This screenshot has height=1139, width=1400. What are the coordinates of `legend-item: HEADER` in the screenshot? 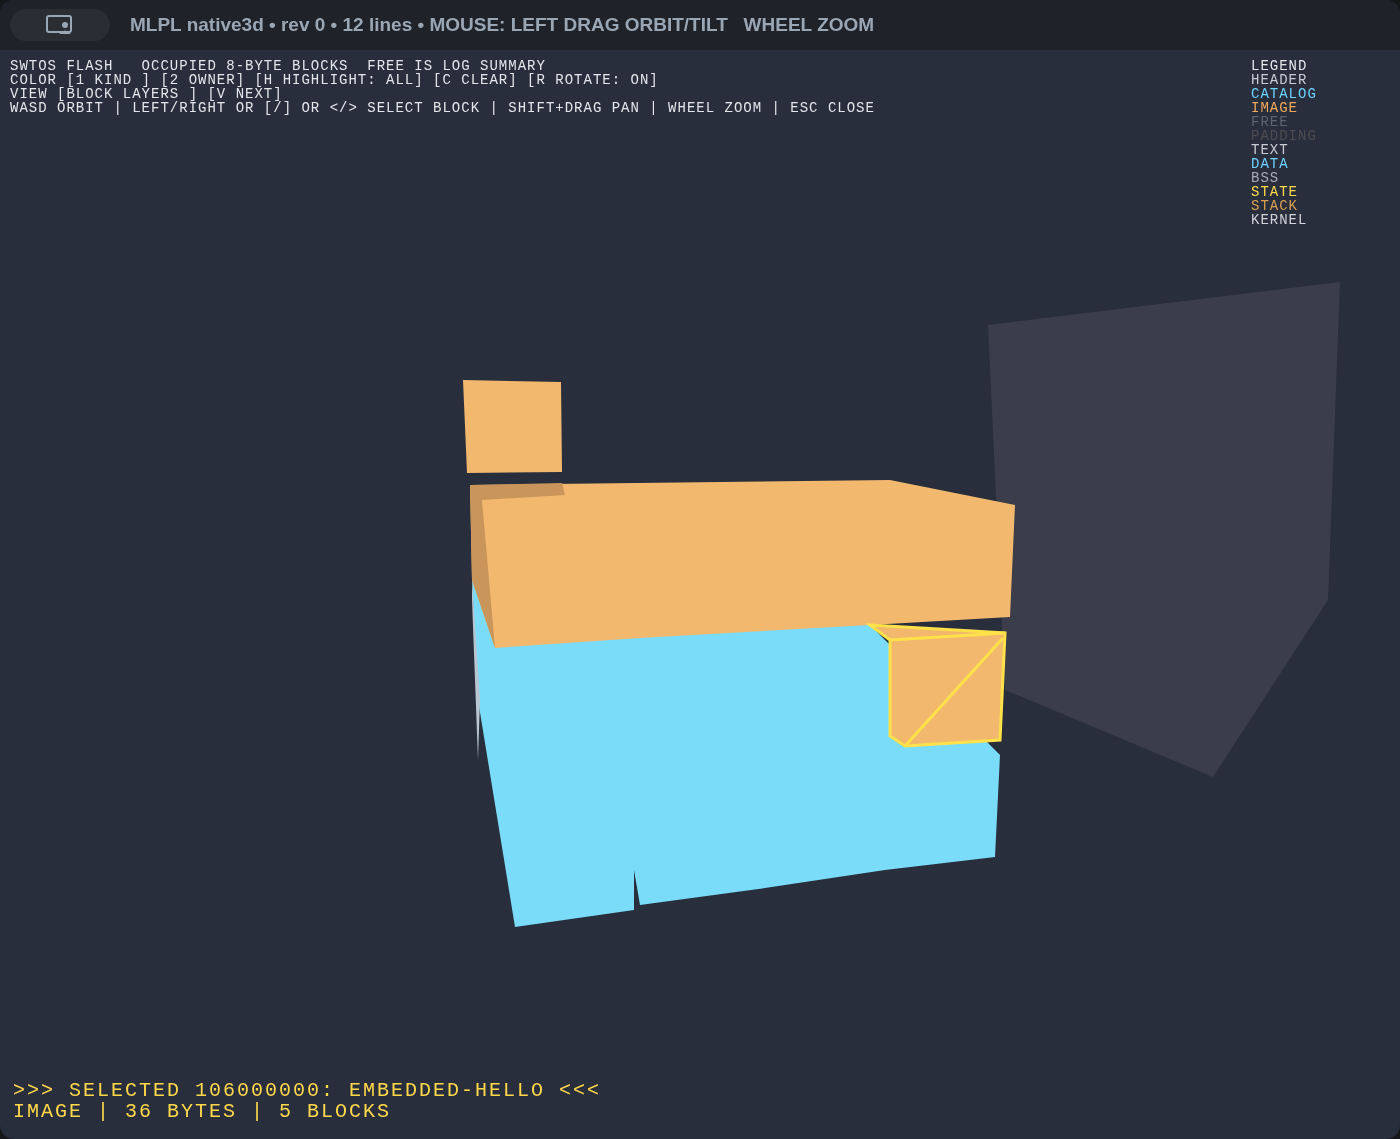 It's located at (1280, 80).